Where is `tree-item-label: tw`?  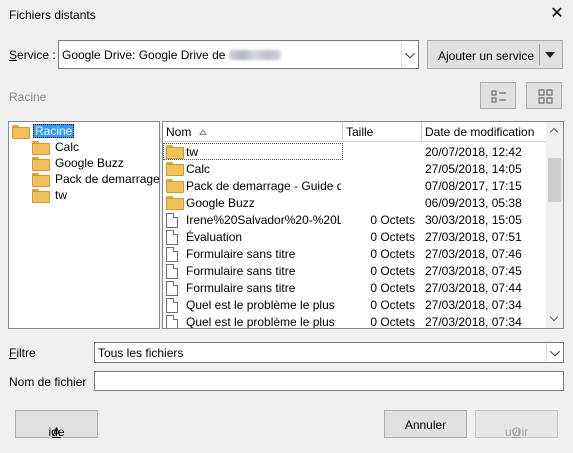 tree-item-label: tw is located at coordinates (61, 195).